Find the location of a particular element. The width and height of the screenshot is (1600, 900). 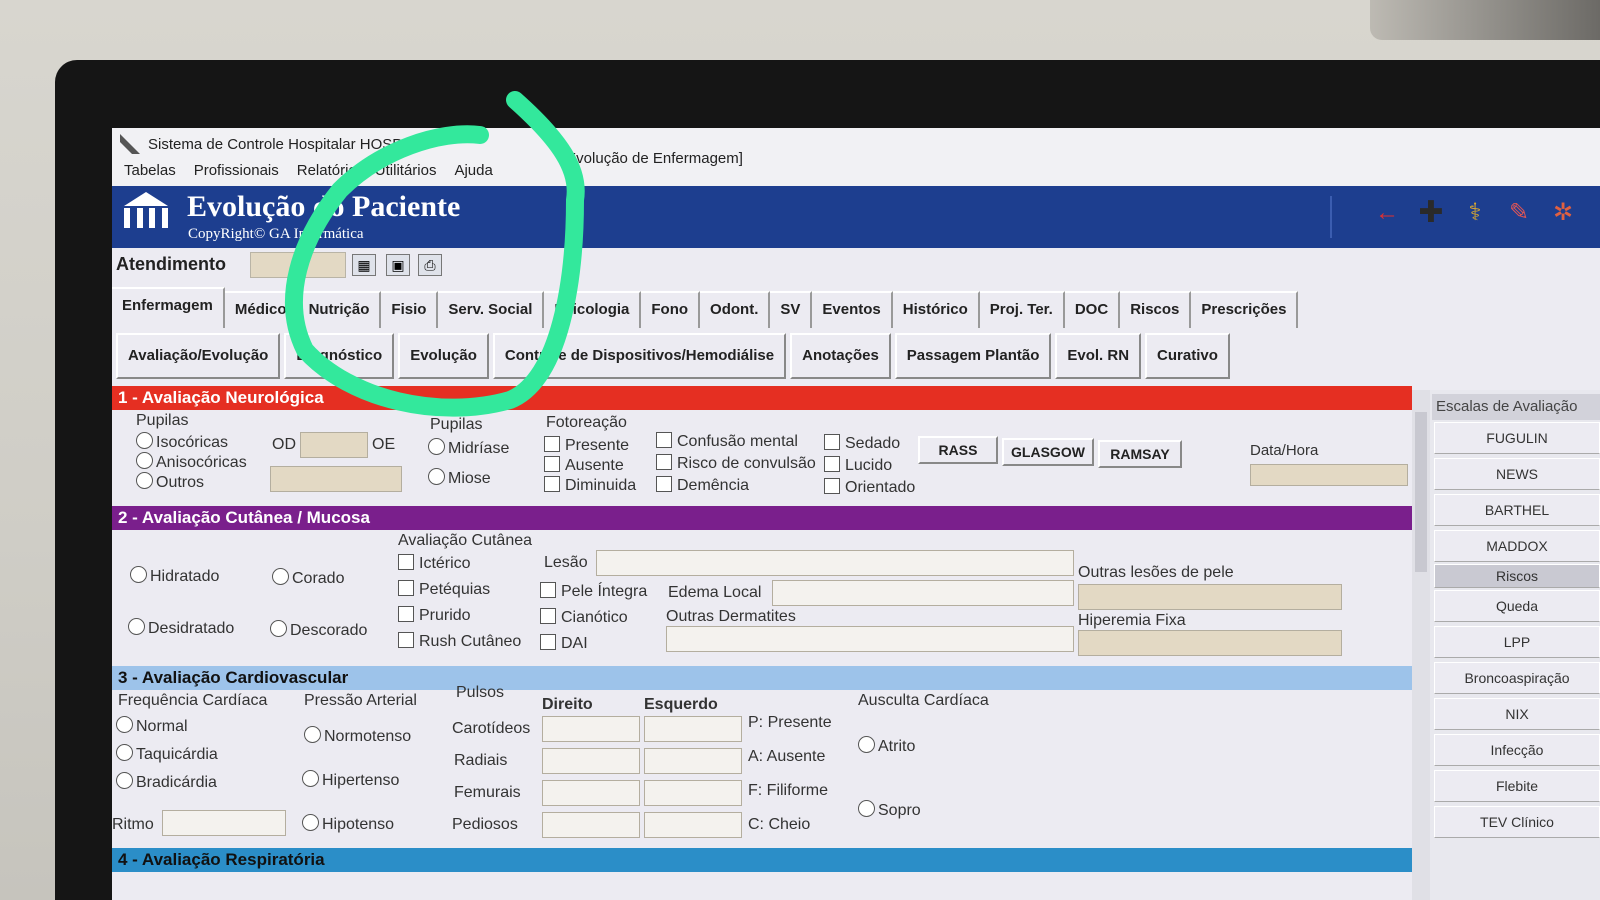

pediosos-direito-input is located at coordinates (591, 825).